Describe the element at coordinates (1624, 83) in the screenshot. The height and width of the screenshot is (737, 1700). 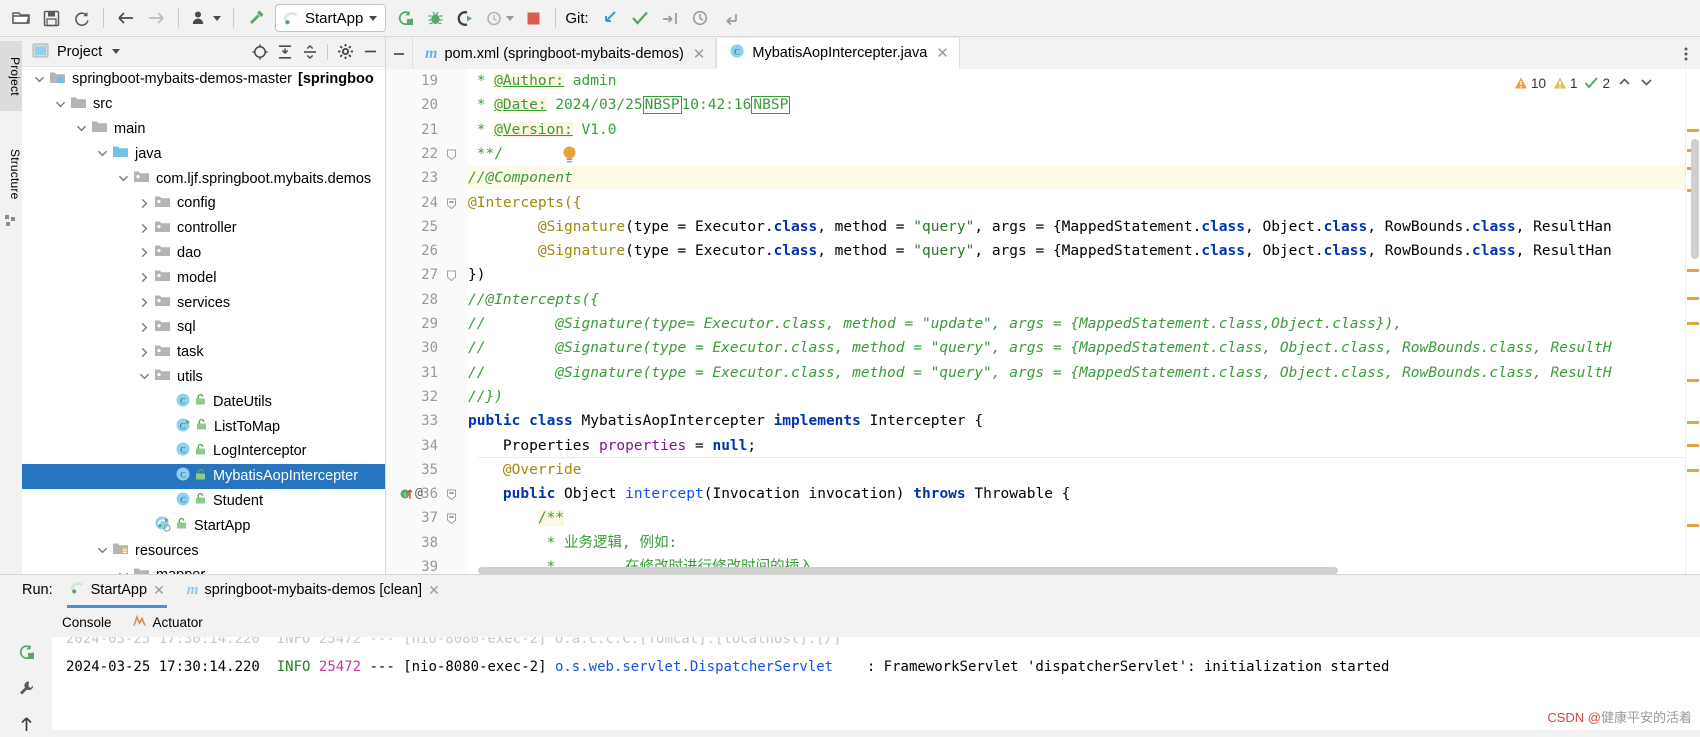
I see `prev-highlight-icon` at that location.